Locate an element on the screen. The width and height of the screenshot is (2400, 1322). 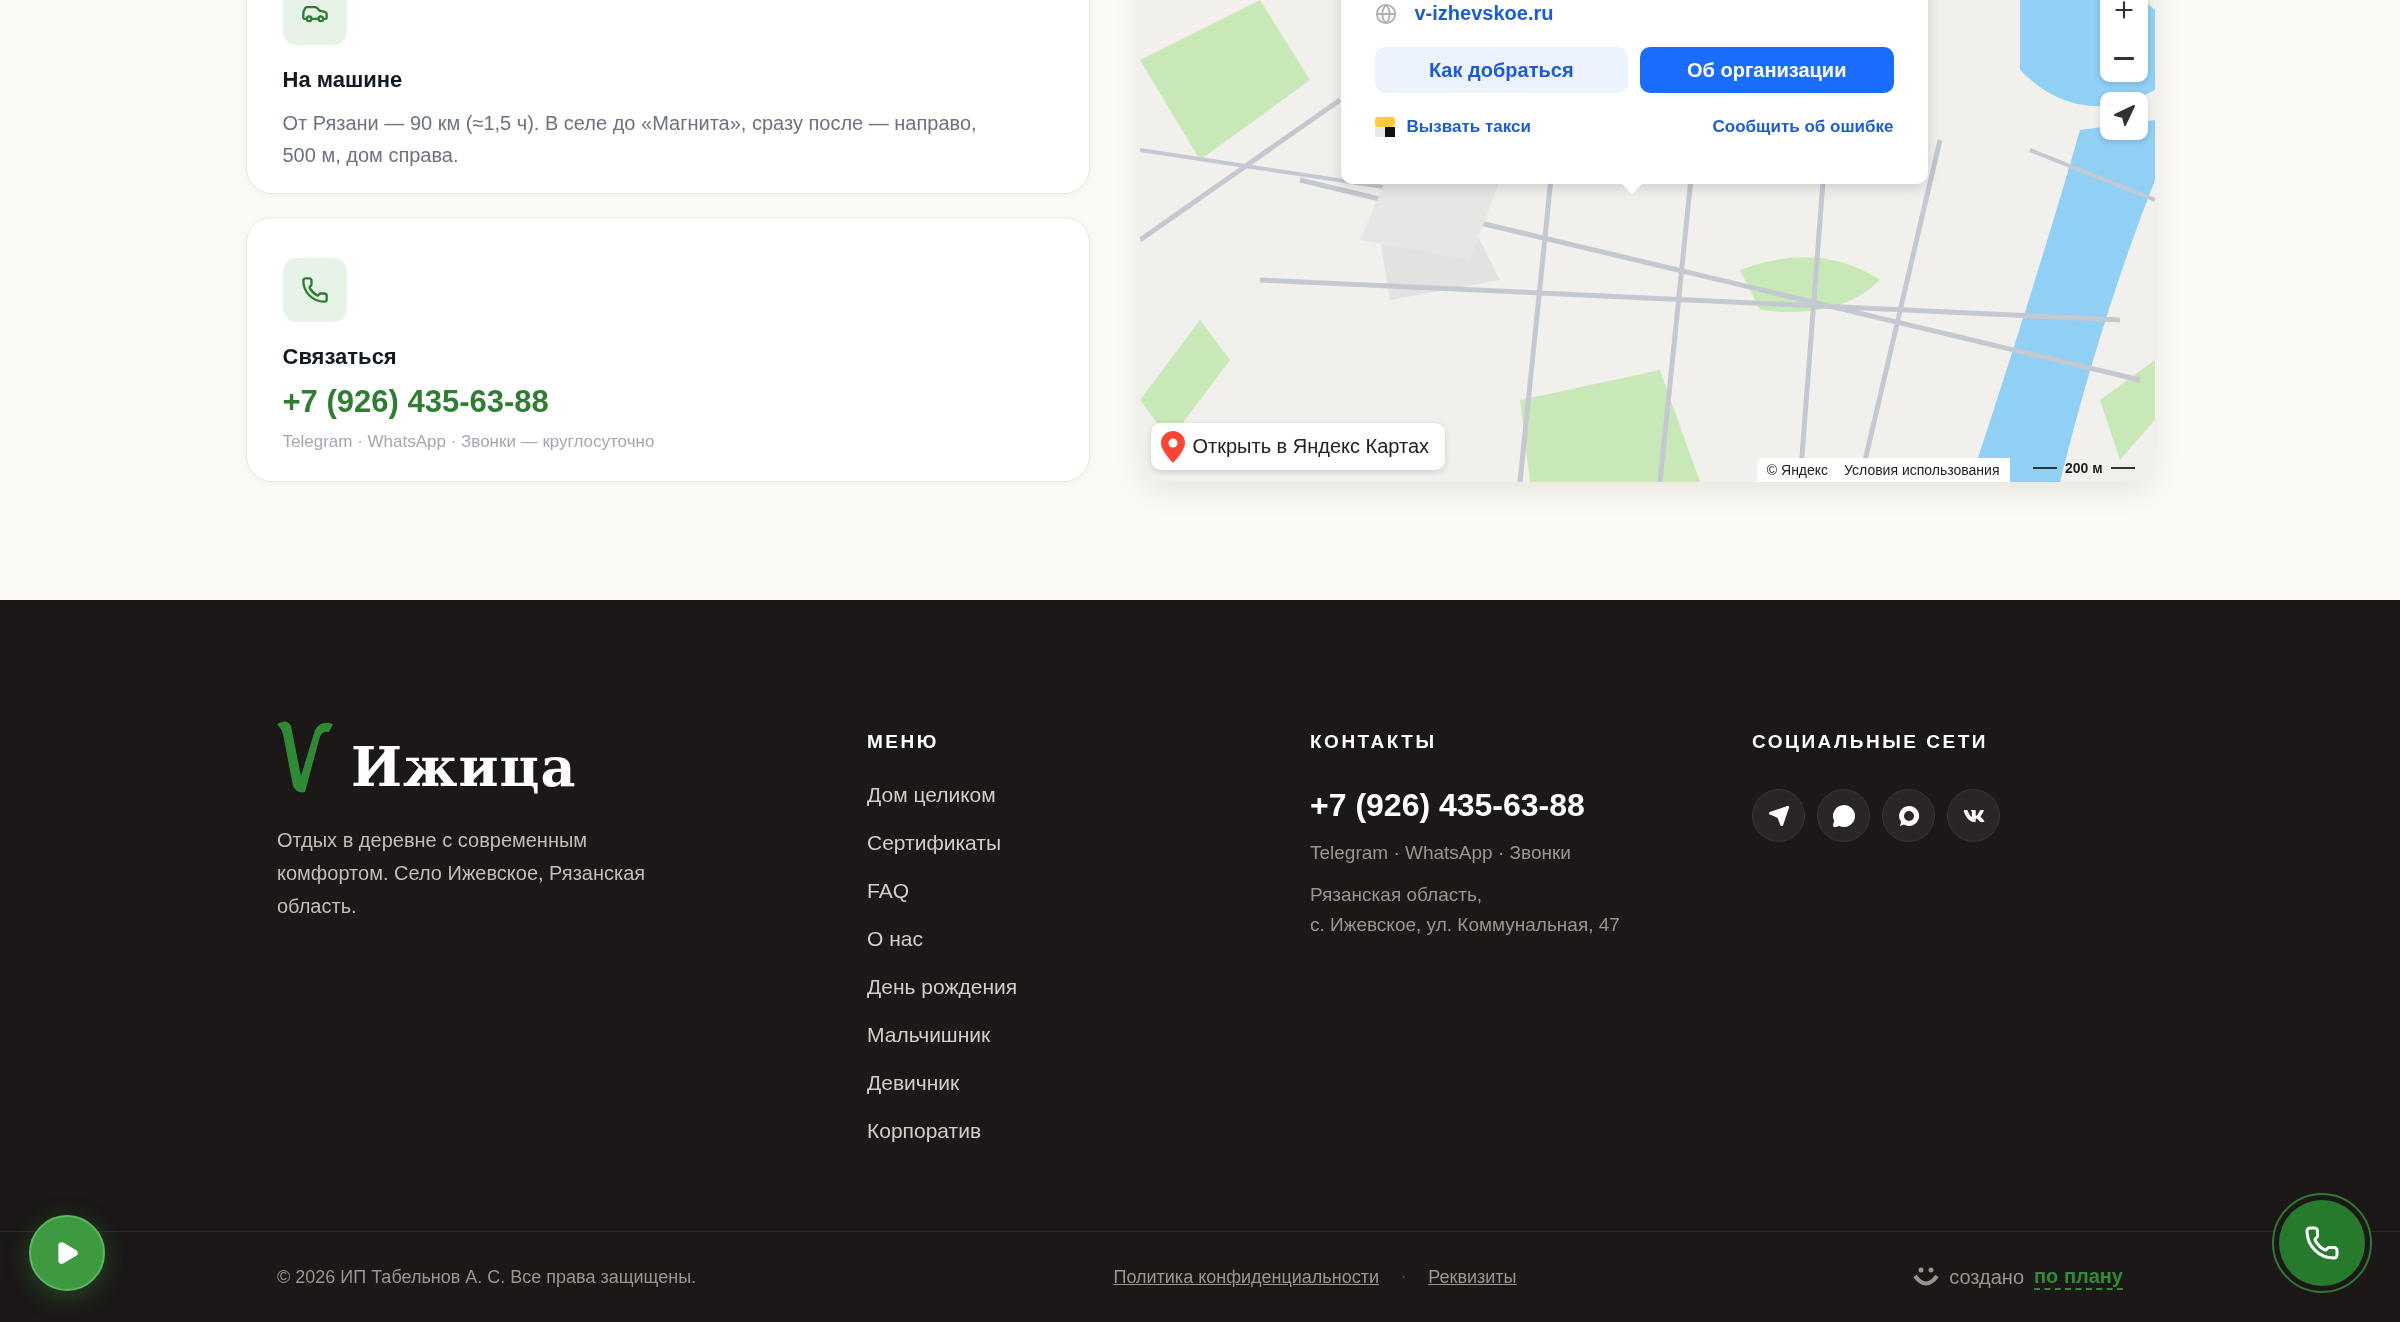
column-heading: МЕНЮ is located at coordinates (903, 742).